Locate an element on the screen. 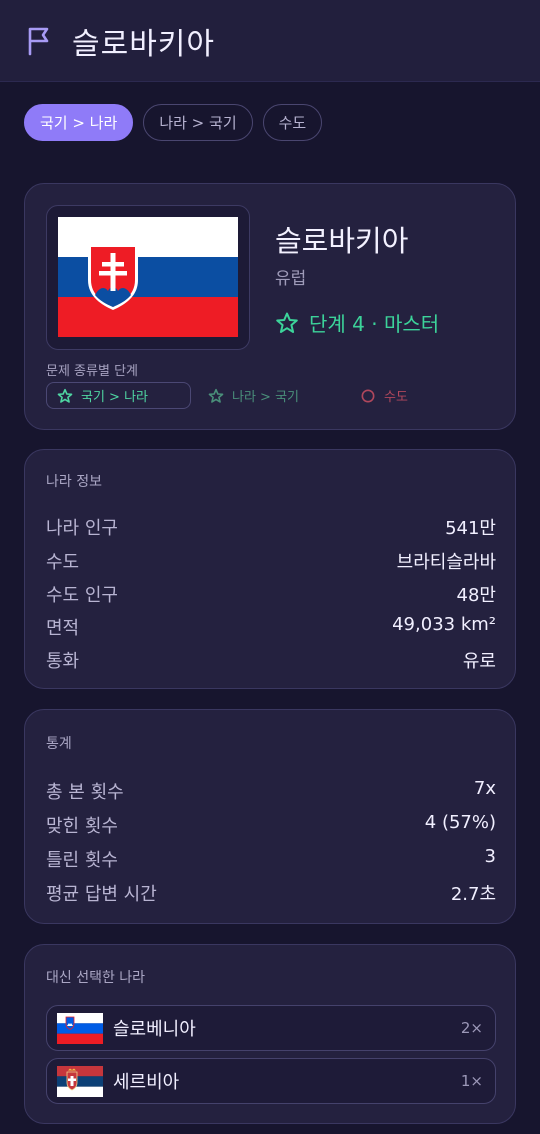  country-name: 슬로바키아 is located at coordinates (342, 241).